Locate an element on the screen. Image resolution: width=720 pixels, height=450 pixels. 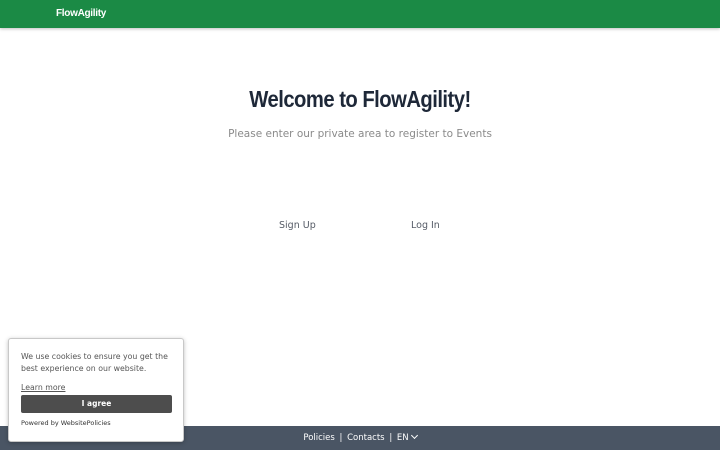
log-in-link: Log In is located at coordinates (425, 225).